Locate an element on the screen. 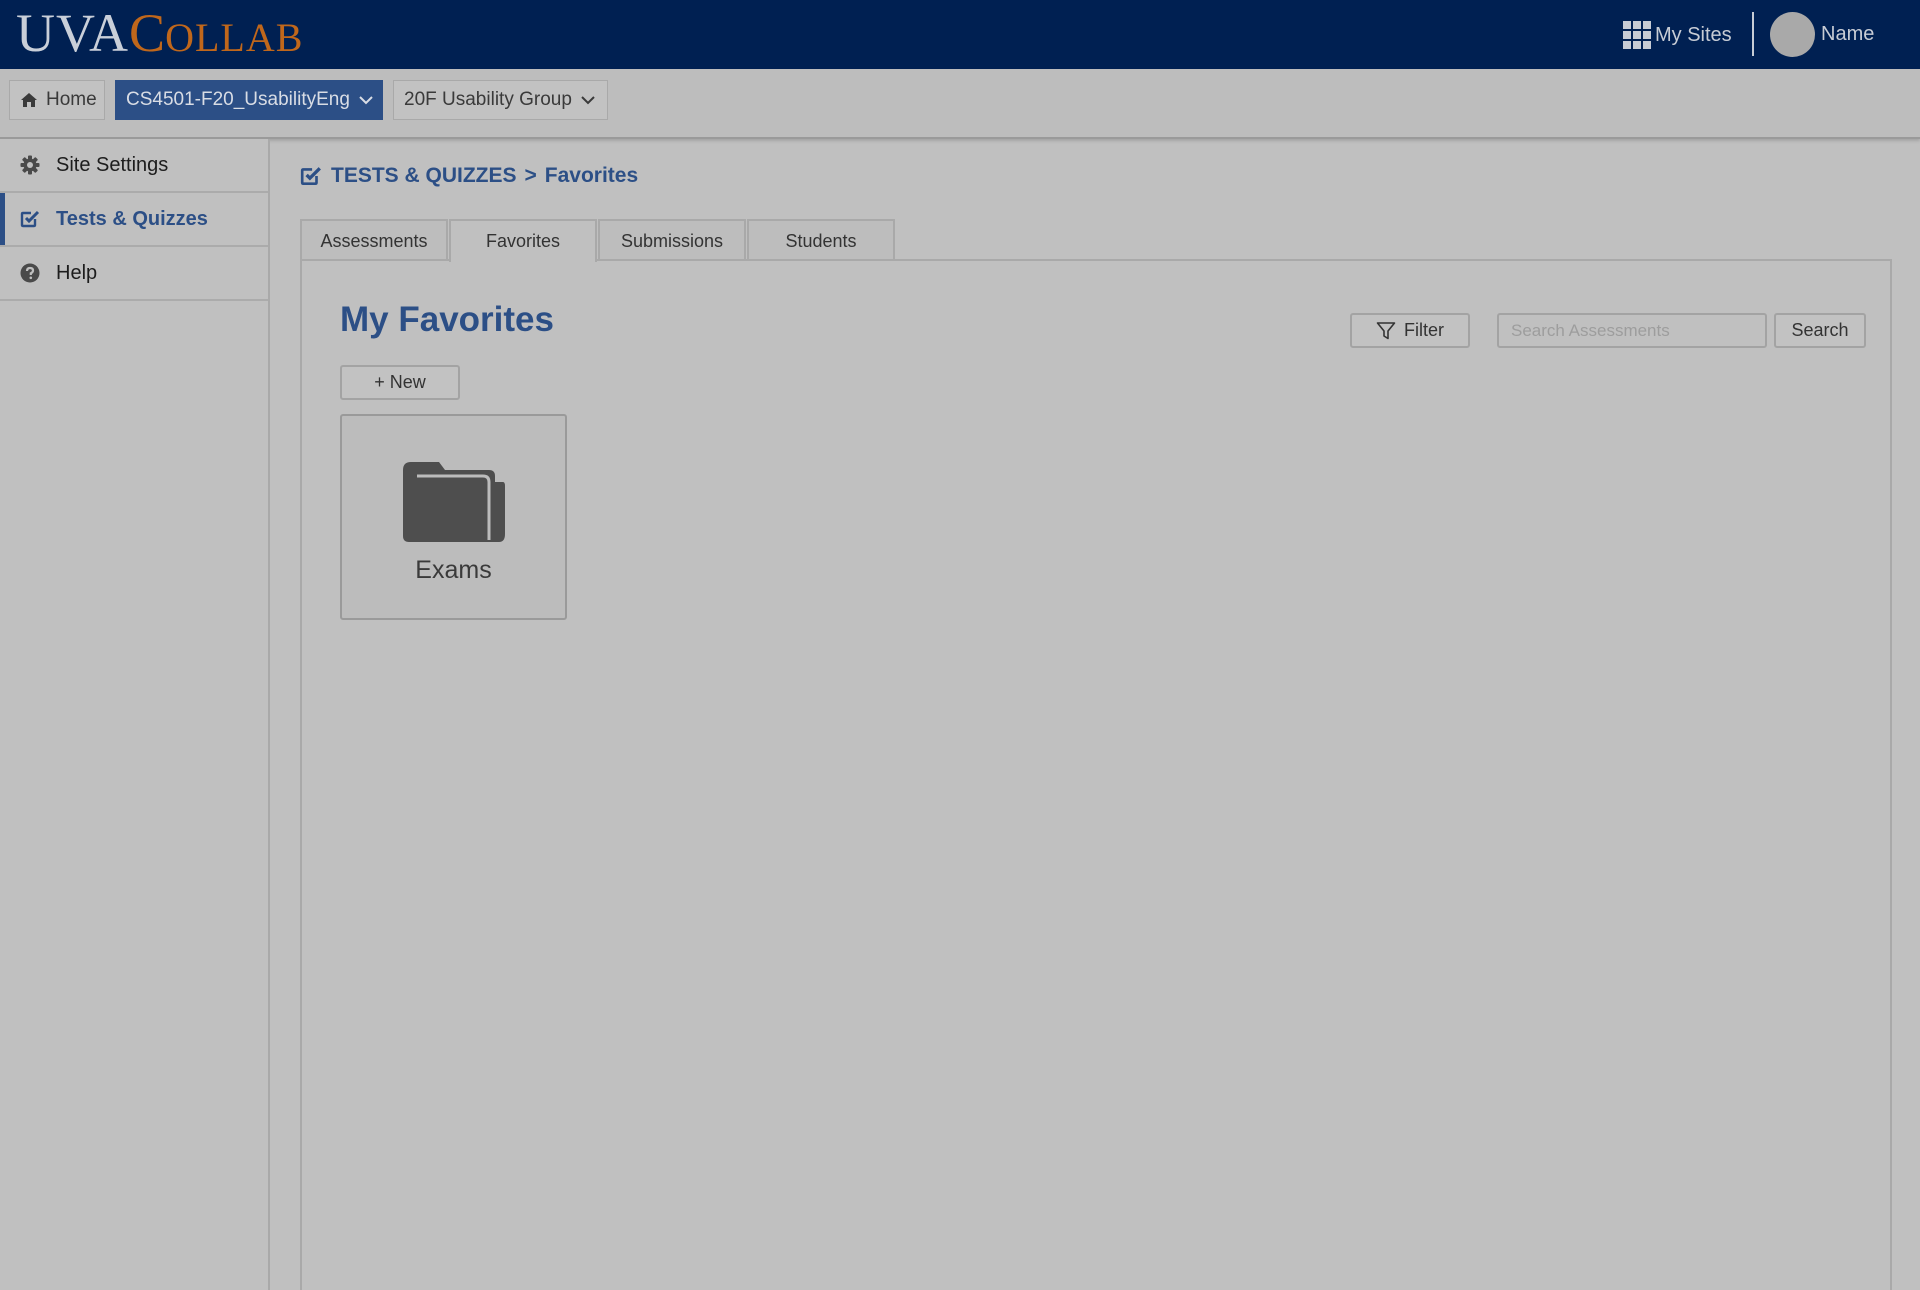  uvacollab-logo: UVACOLLAB is located at coordinates (160, 33).